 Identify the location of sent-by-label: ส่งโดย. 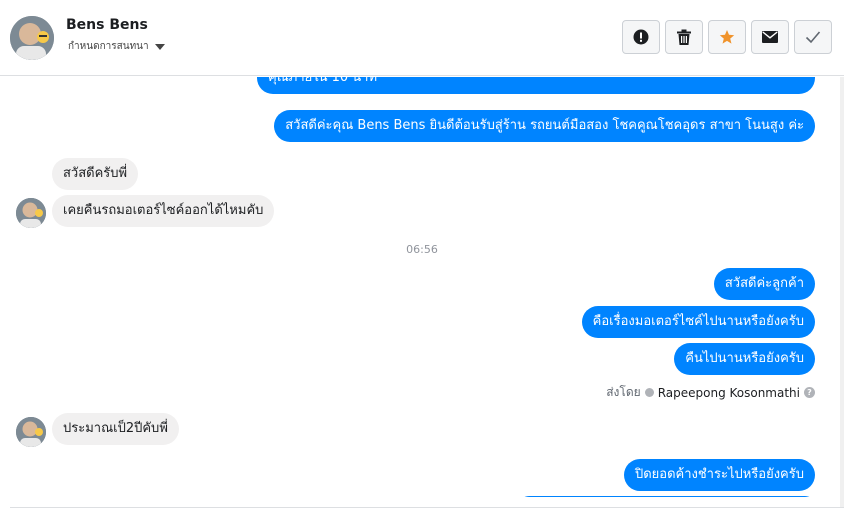
(623, 392).